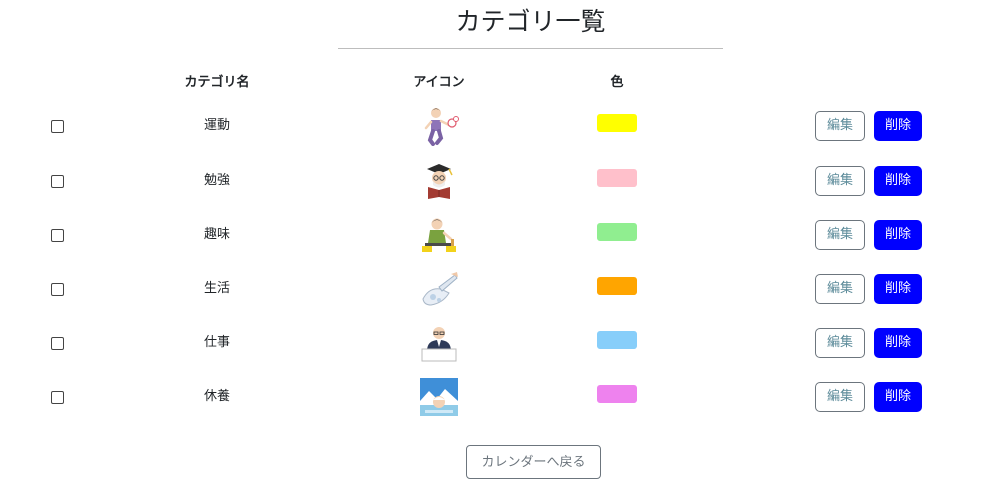  I want to click on table-row: 趣味 編集 削除, so click(500, 236).